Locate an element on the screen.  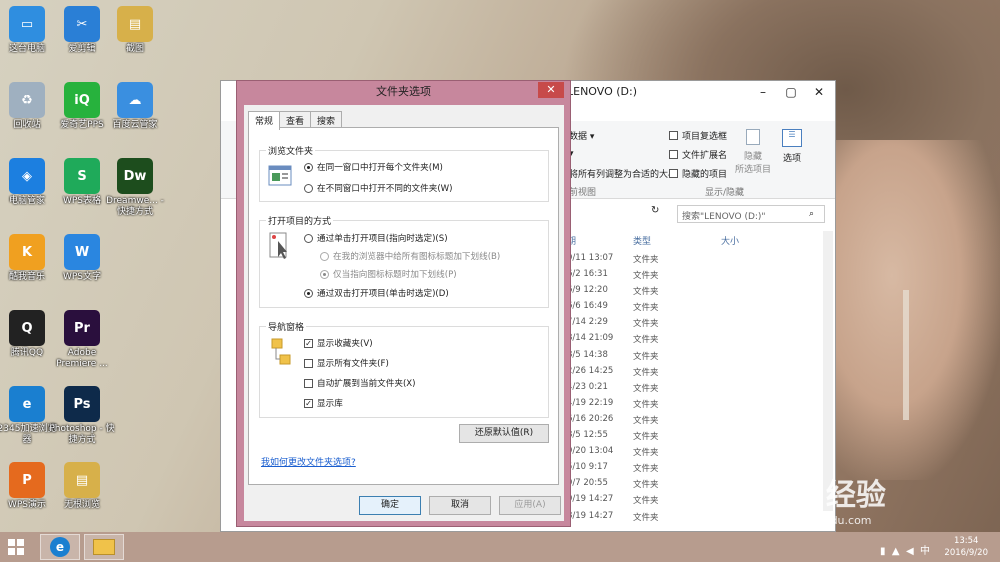
maximize-icon: ▢ is located at coordinates (791, 92).